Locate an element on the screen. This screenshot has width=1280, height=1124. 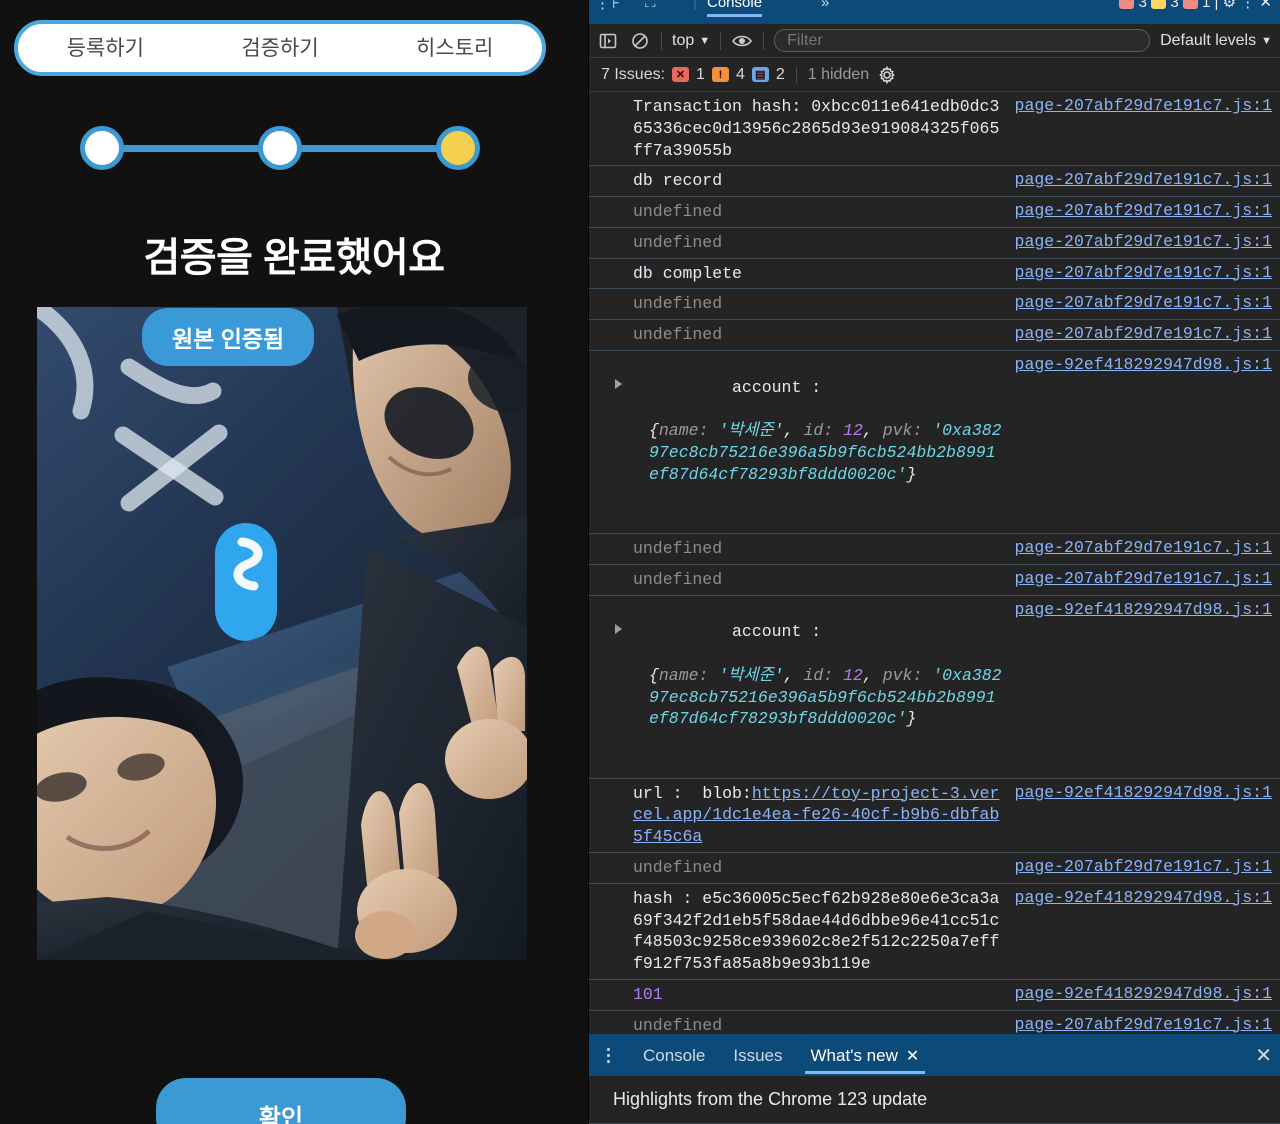
issues-hidden-count: 1 hidden is located at coordinates (838, 74).